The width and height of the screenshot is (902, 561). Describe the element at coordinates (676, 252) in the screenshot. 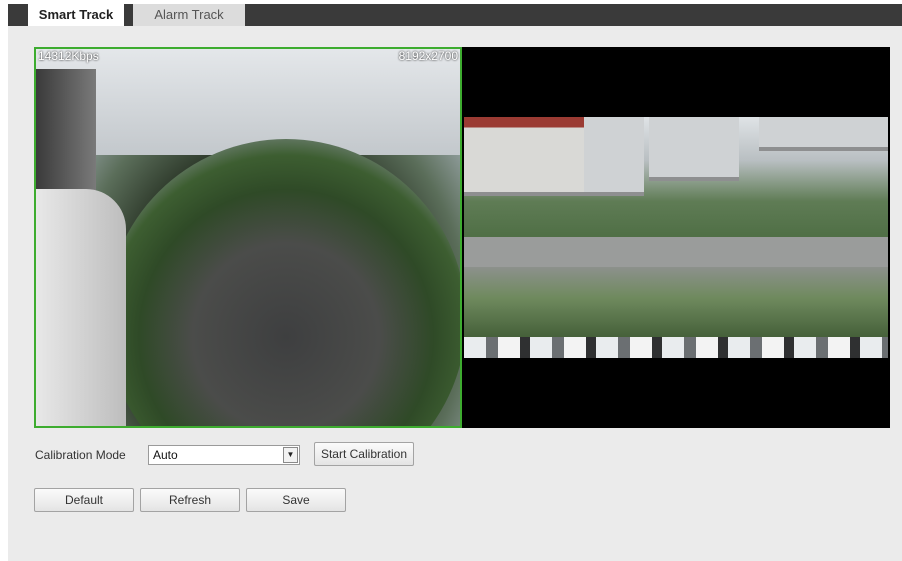

I see `video-road` at that location.